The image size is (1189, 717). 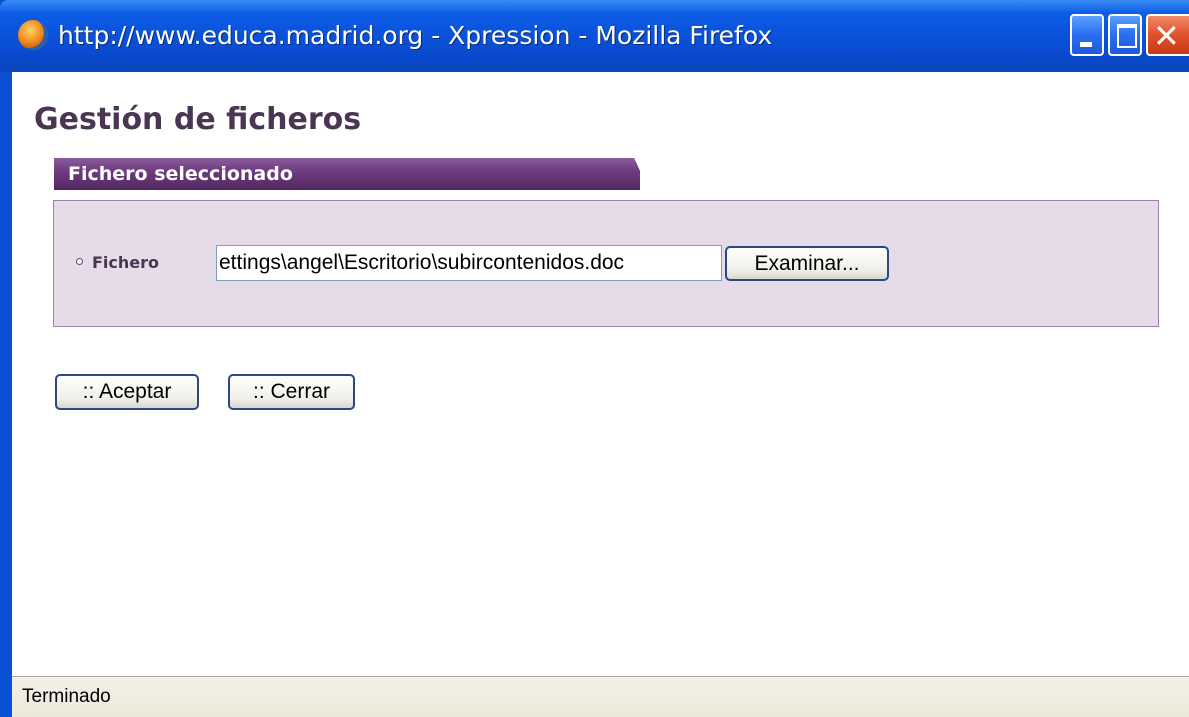 What do you see at coordinates (347, 174) in the screenshot?
I see `section-header: Fichero seleccionado` at bounding box center [347, 174].